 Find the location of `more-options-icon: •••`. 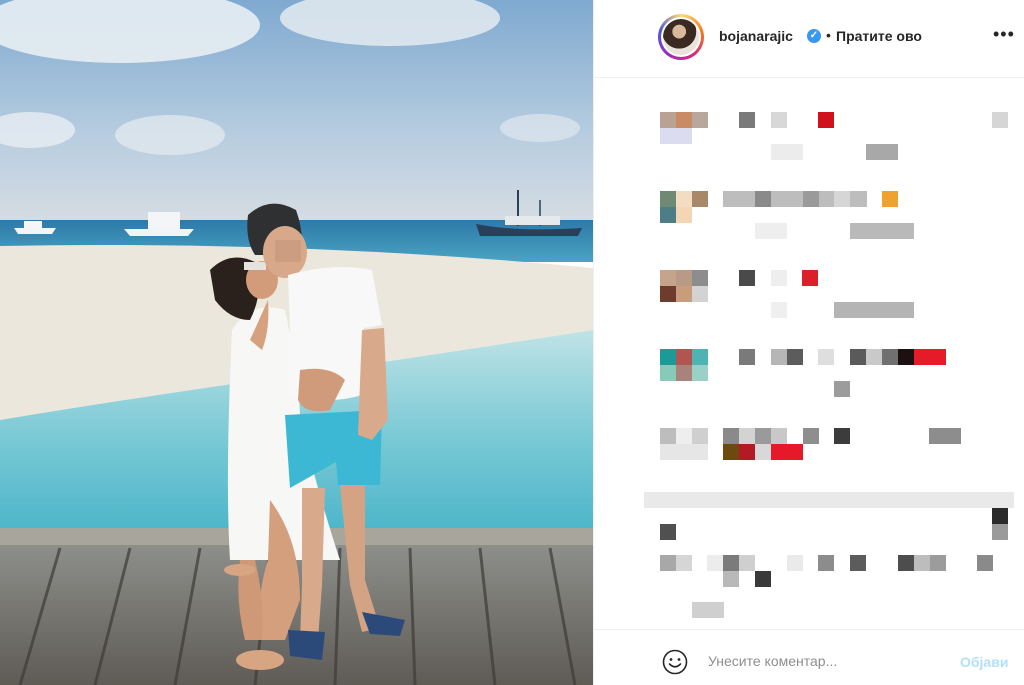

more-options-icon: ••• is located at coordinates (1004, 34).